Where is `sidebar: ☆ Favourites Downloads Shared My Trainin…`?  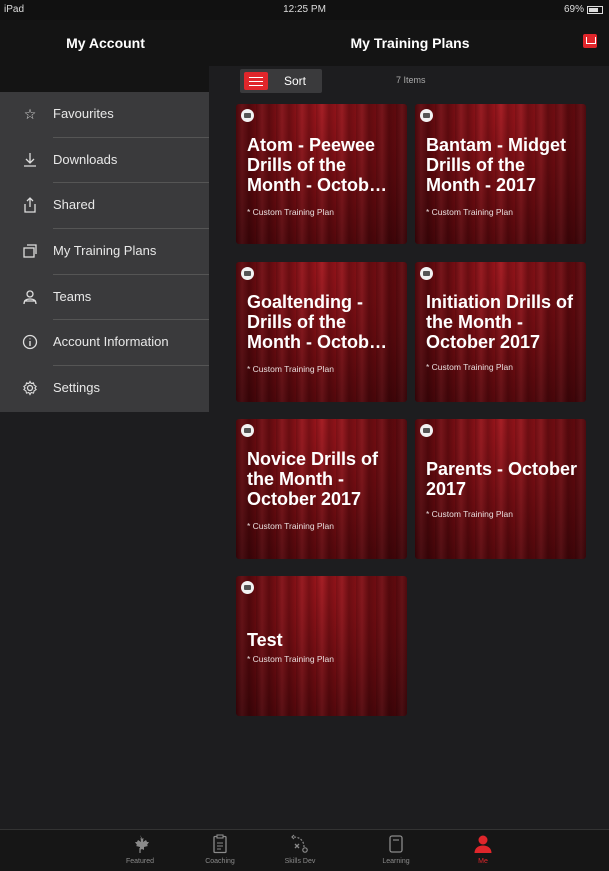
sidebar: ☆ Favourites Downloads Shared My Trainin… is located at coordinates (104, 252).